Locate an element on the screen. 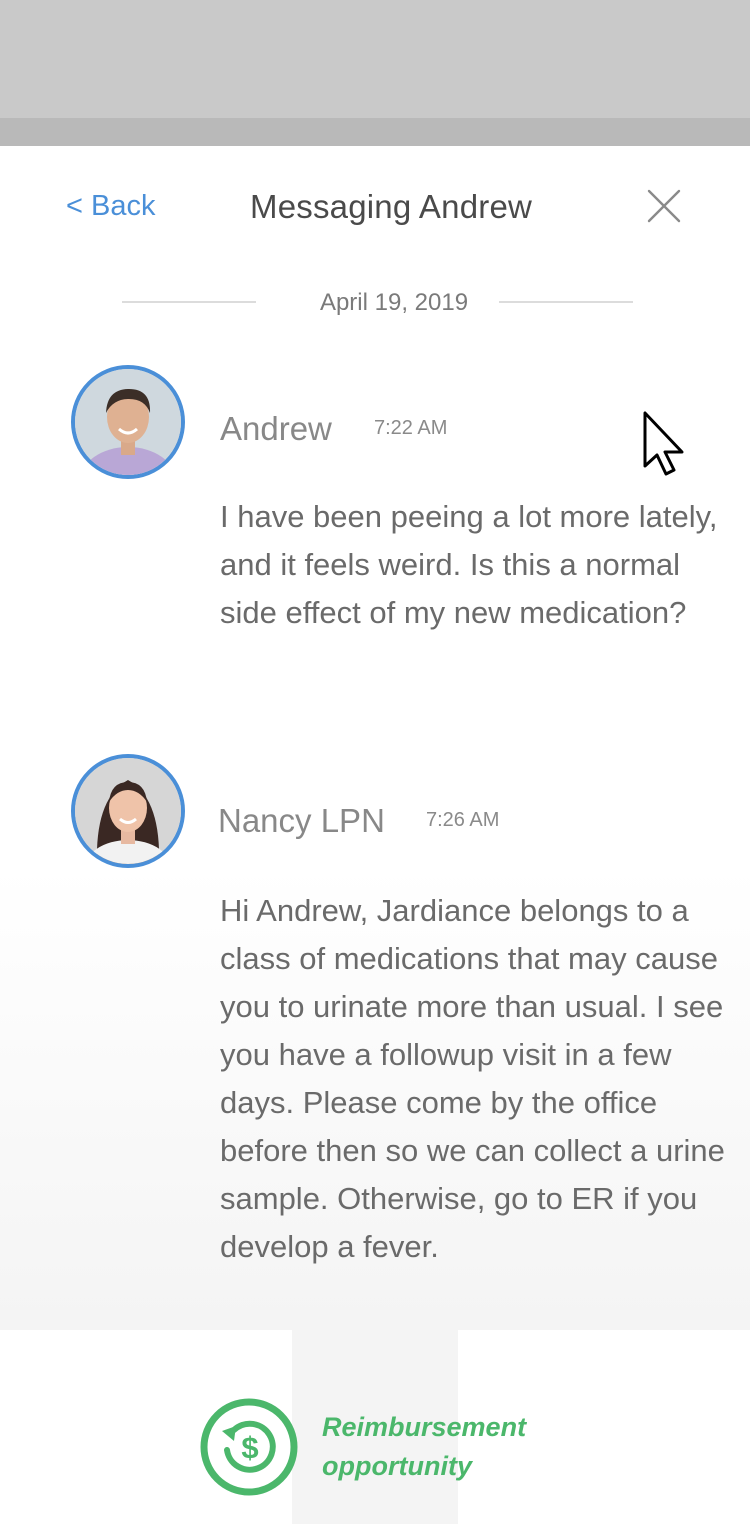 The image size is (750, 1524). date-separator: April 19, 2019 is located at coordinates (394, 302).